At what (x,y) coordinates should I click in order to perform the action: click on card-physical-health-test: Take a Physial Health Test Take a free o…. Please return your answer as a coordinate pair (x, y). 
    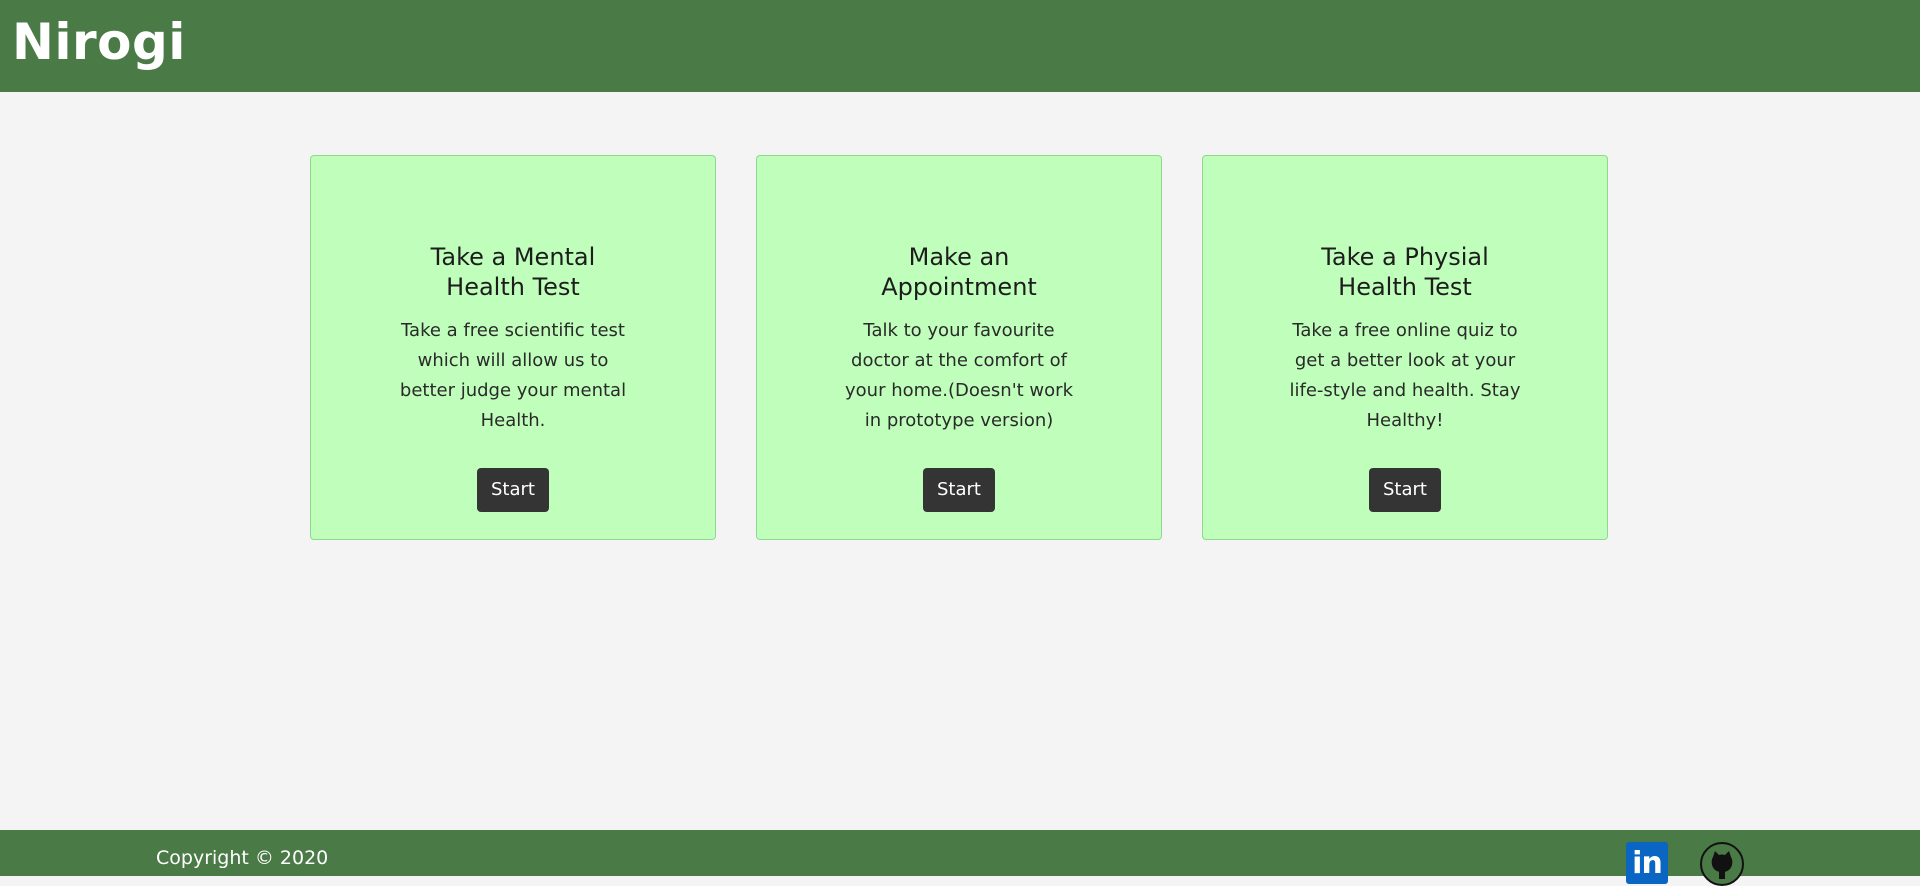
    Looking at the image, I should click on (1405, 347).